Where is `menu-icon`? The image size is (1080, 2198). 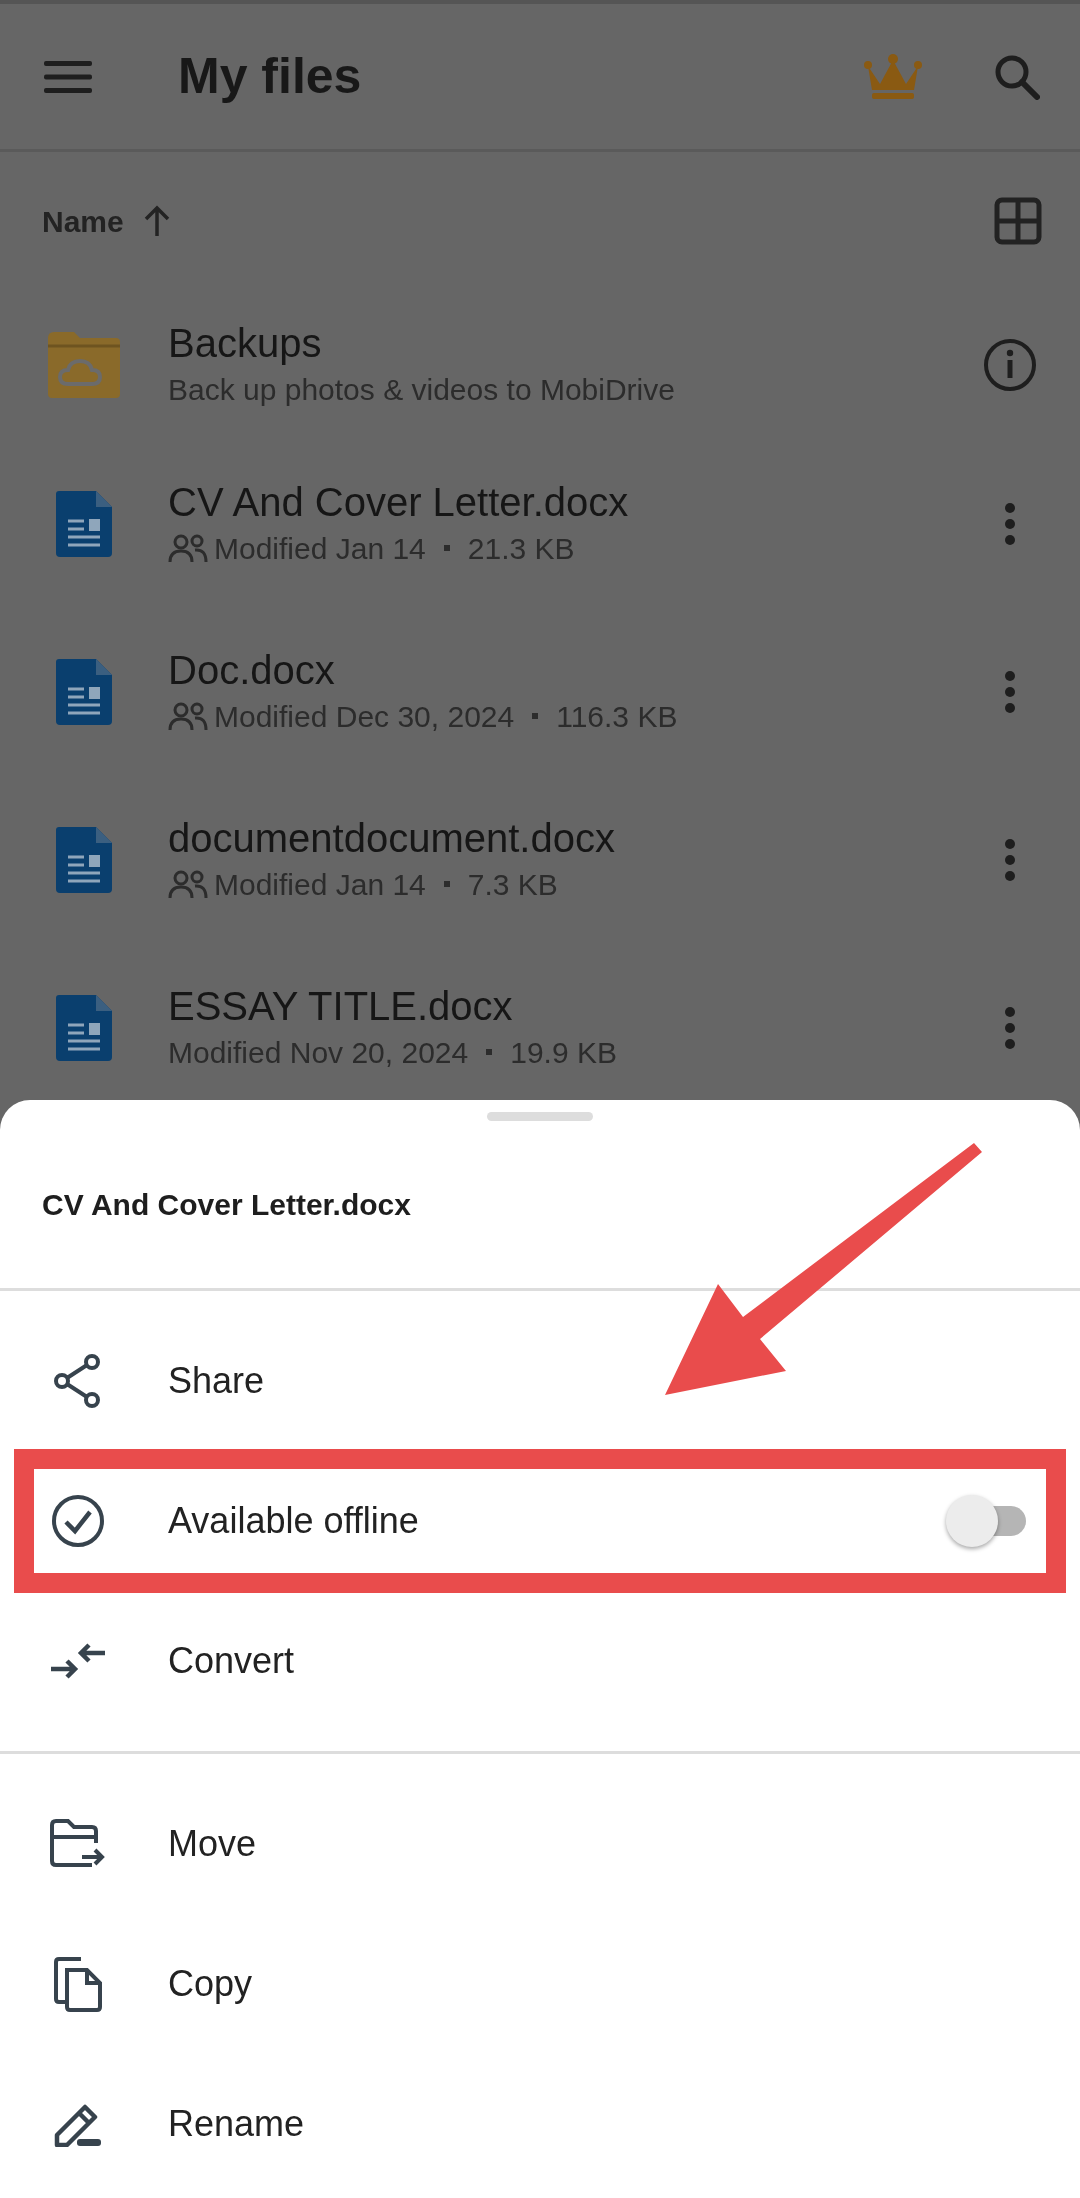
menu-icon is located at coordinates (68, 76).